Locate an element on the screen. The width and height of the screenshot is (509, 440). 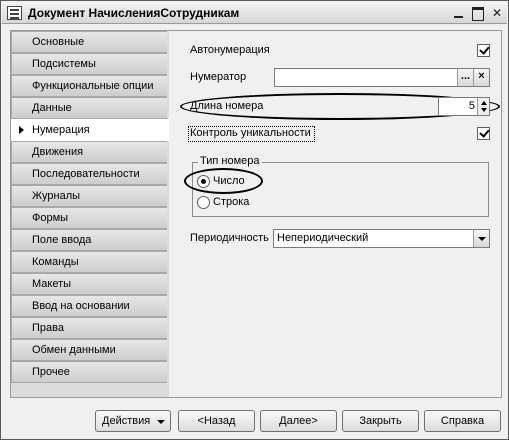
radio-string-label: Строка is located at coordinates (231, 202).